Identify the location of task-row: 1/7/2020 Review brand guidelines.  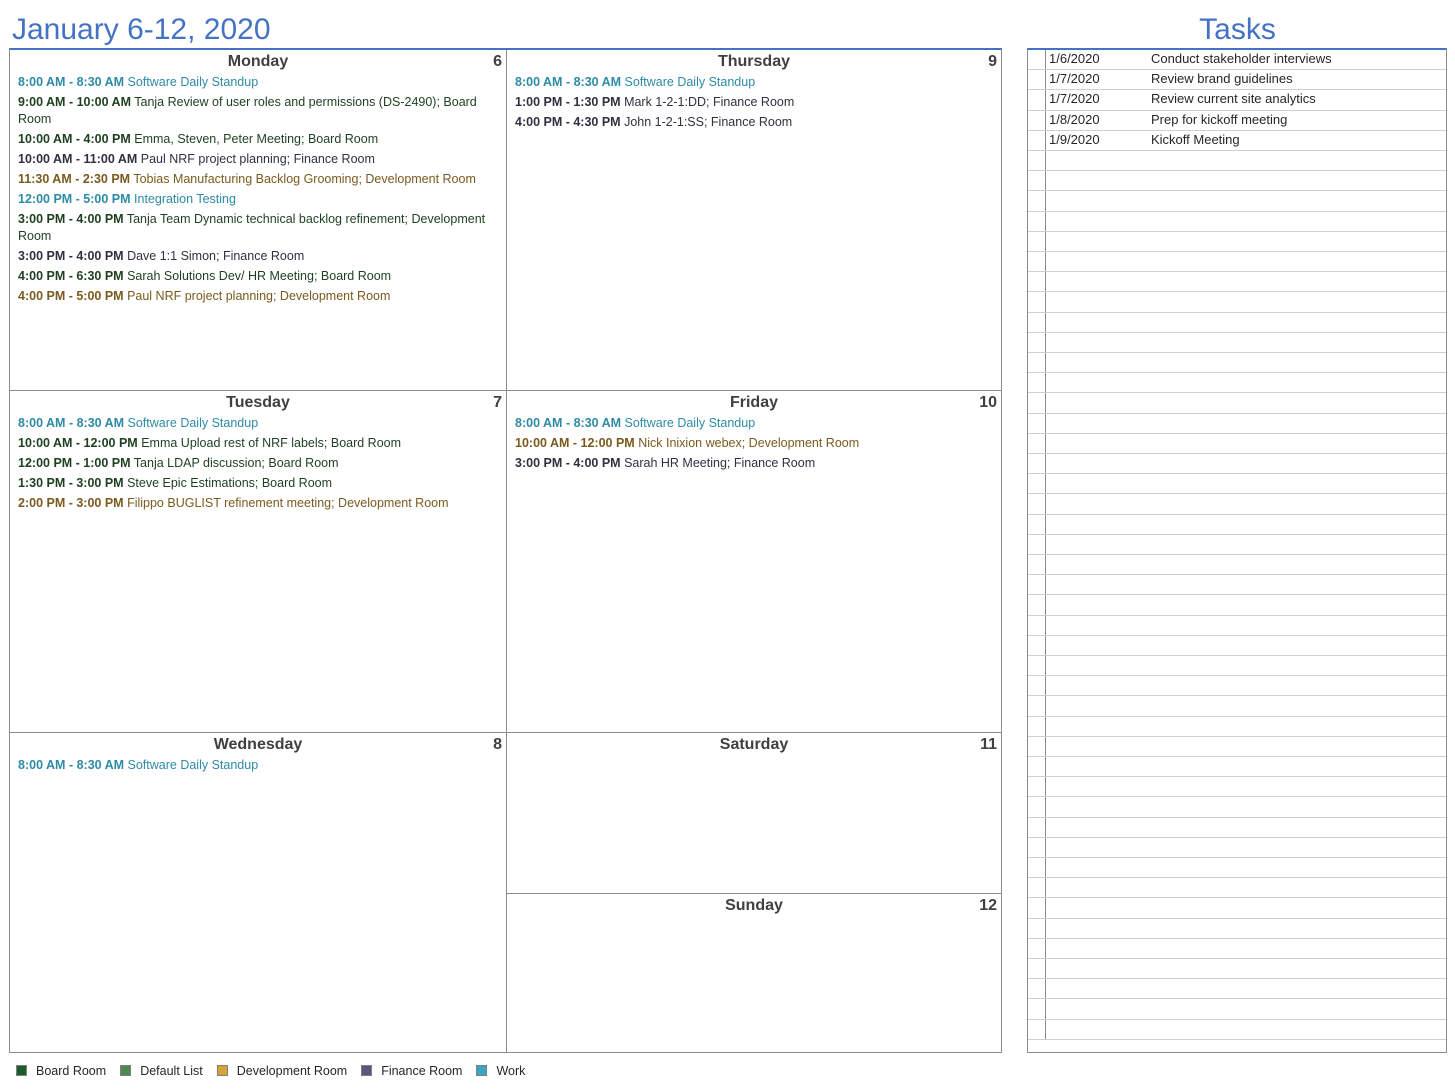
(1237, 80).